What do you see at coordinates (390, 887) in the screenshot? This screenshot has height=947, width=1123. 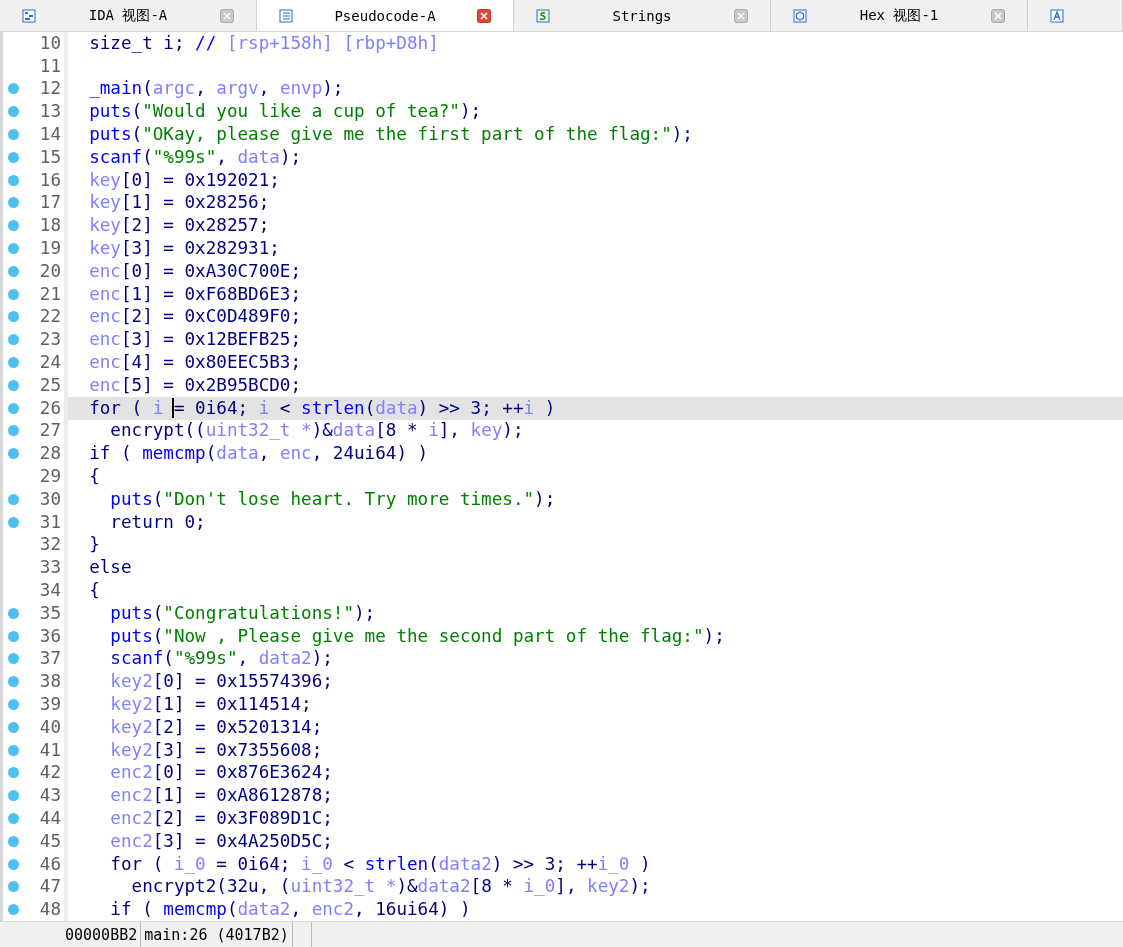 I see `code-line: encrypt2(32u, (uint32_t *)&data2[8 * i_0], key2);` at bounding box center [390, 887].